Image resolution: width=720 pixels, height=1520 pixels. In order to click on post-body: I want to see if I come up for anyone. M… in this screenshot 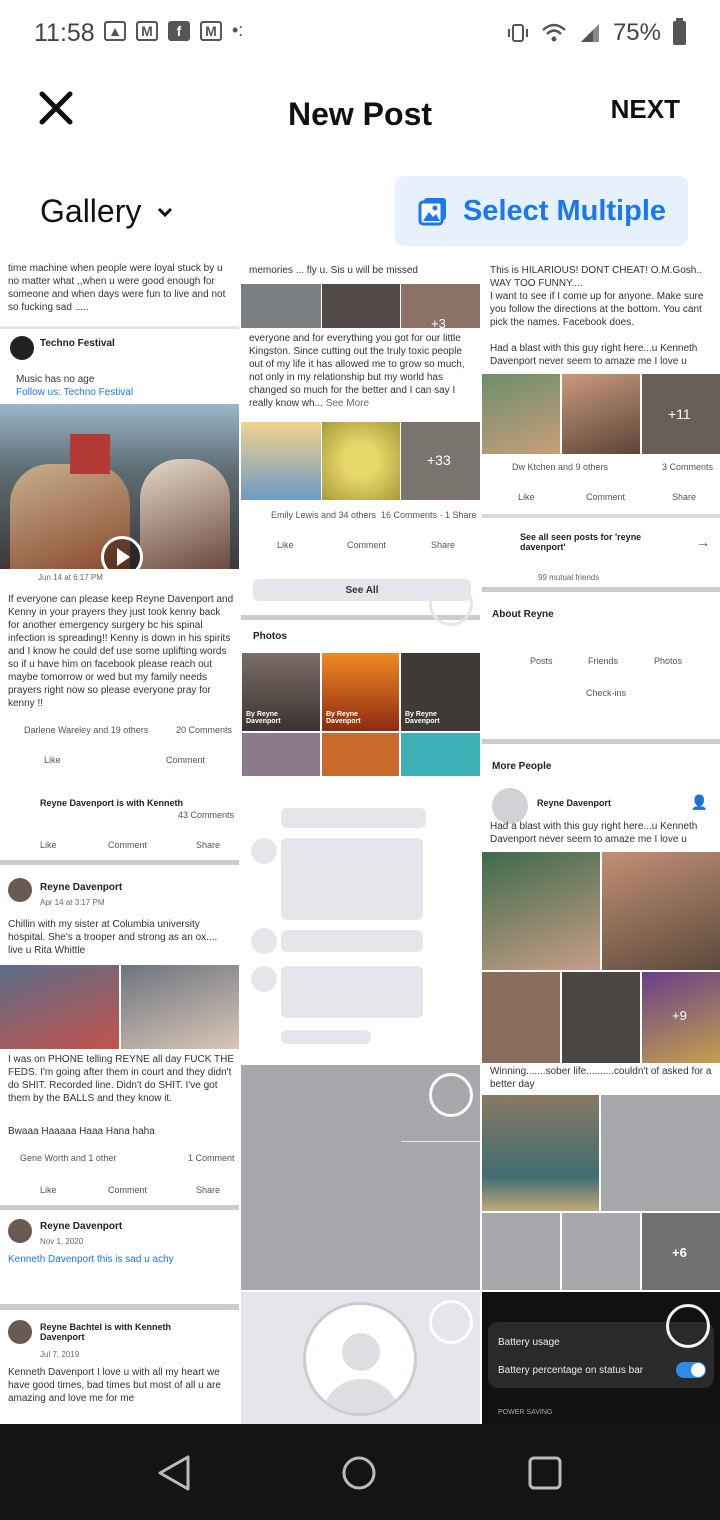, I will do `click(597, 309)`.